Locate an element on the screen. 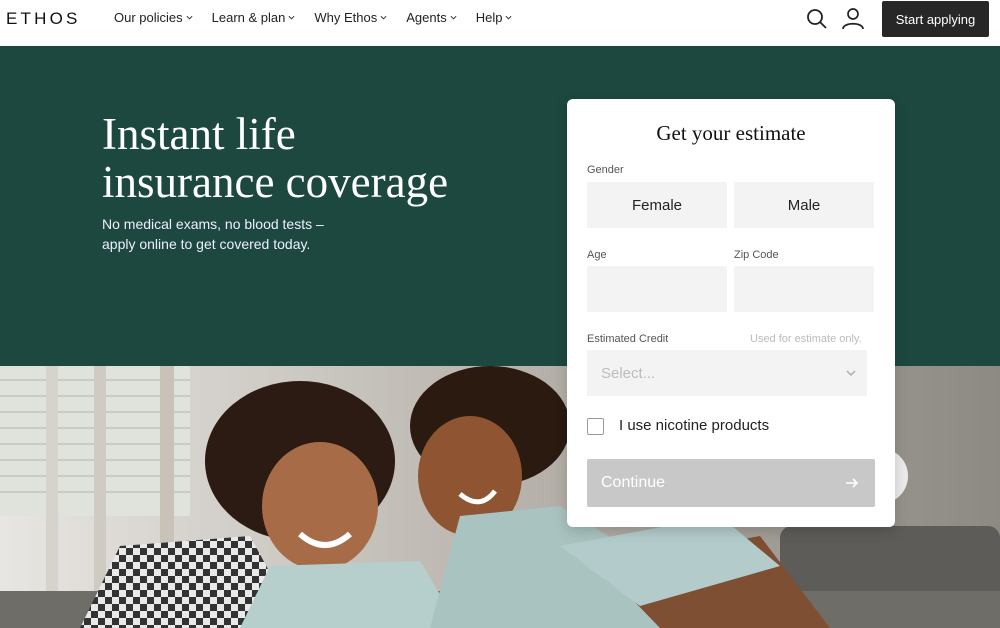  ethos-logo: ETHOS is located at coordinates (43, 19).